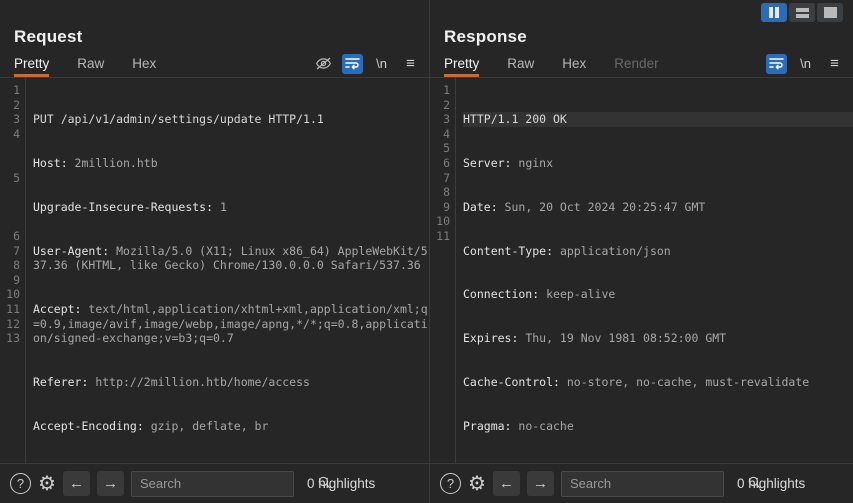 This screenshot has height=503, width=853. I want to click on tab-request-raw: Raw, so click(90, 63).